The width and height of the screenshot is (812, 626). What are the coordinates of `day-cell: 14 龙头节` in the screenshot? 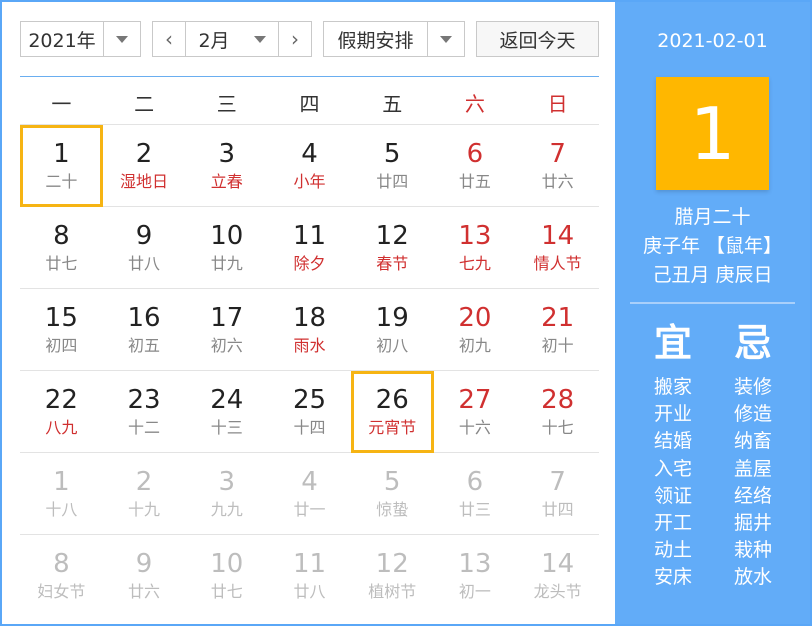 It's located at (557, 576).